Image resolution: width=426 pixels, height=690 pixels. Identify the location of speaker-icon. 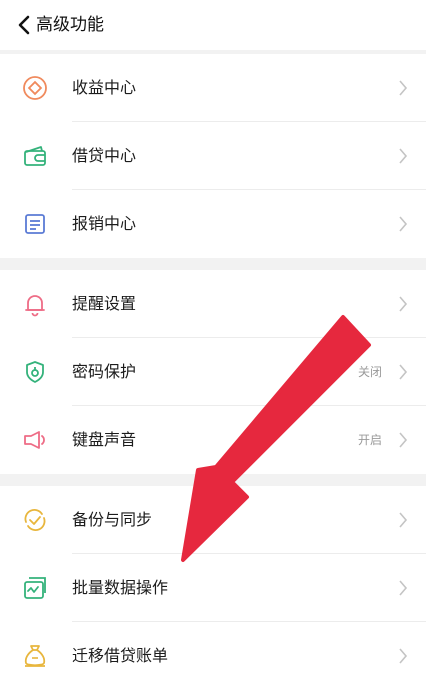
(34, 440).